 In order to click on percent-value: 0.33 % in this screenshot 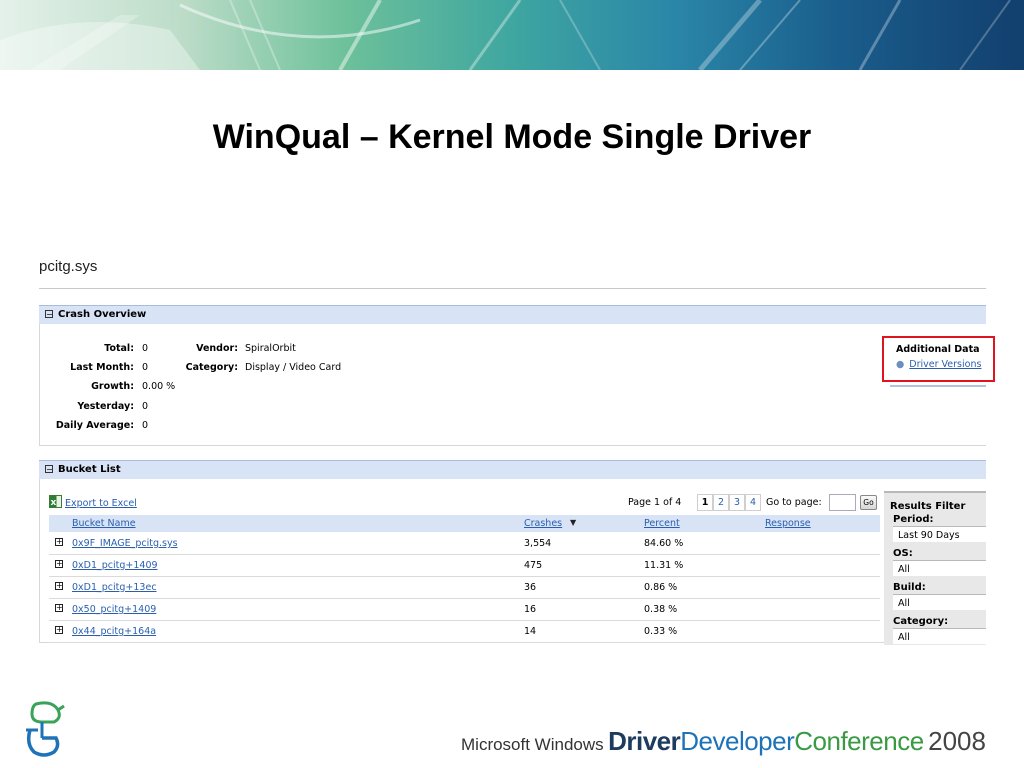, I will do `click(661, 631)`.